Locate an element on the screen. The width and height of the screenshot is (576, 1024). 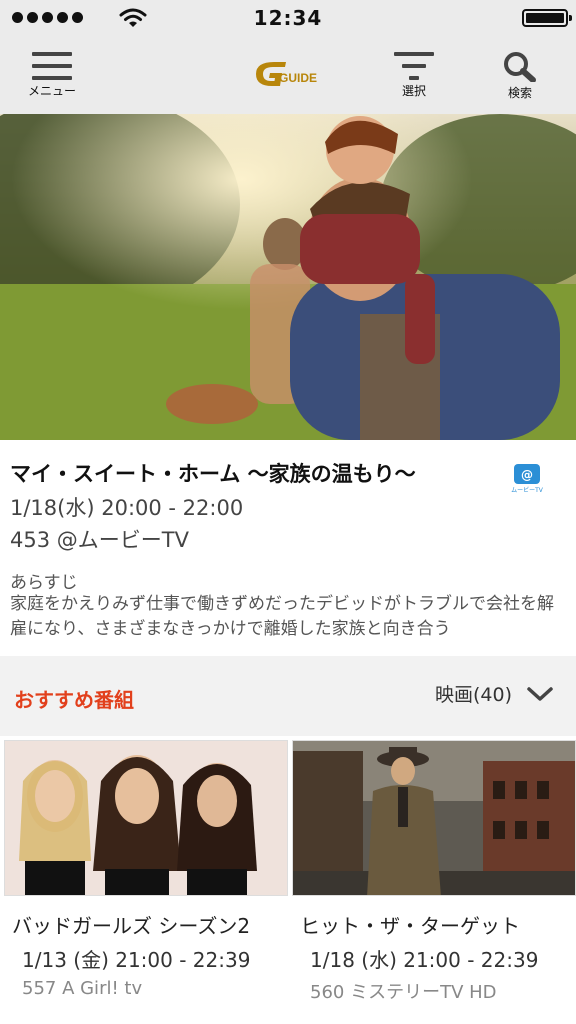
recommended-header: おすすめ番組 映画(40) is located at coordinates (288, 696).